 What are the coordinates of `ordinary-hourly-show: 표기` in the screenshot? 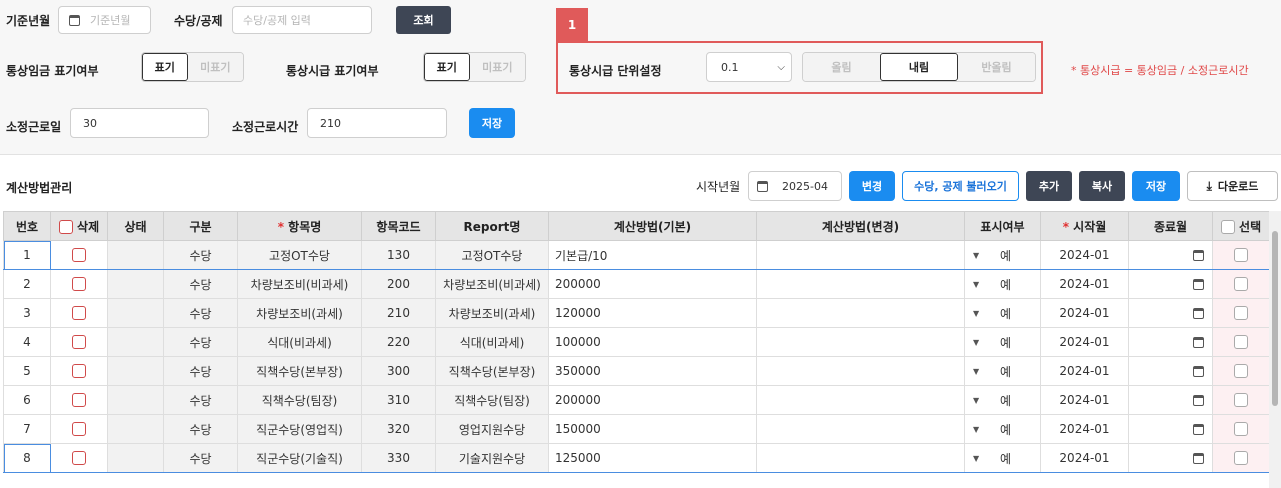 It's located at (447, 67).